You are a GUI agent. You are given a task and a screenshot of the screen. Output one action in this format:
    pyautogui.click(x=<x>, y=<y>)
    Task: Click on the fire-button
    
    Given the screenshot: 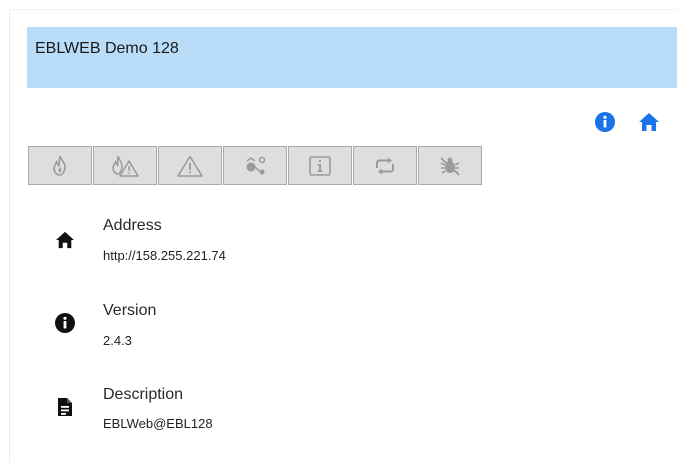 What is the action you would take?
    pyautogui.click(x=60, y=165)
    